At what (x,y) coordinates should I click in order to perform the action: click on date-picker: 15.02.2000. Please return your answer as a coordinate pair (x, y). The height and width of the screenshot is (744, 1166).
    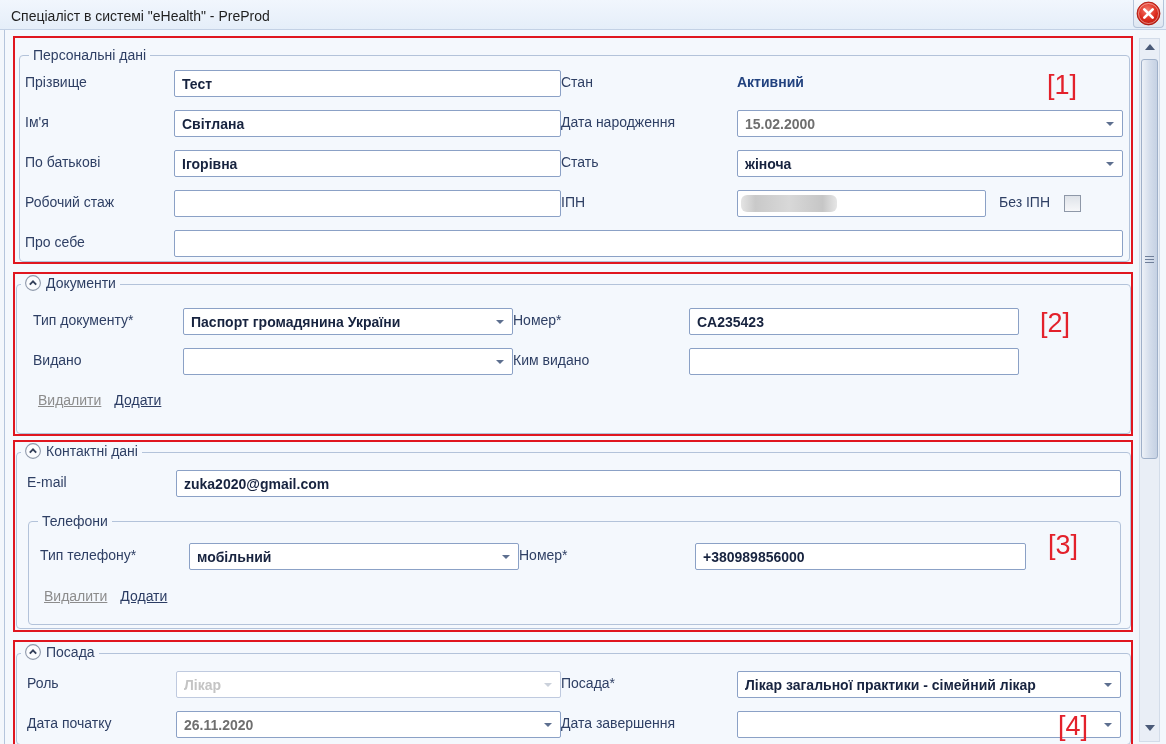
    Looking at the image, I should click on (930, 123).